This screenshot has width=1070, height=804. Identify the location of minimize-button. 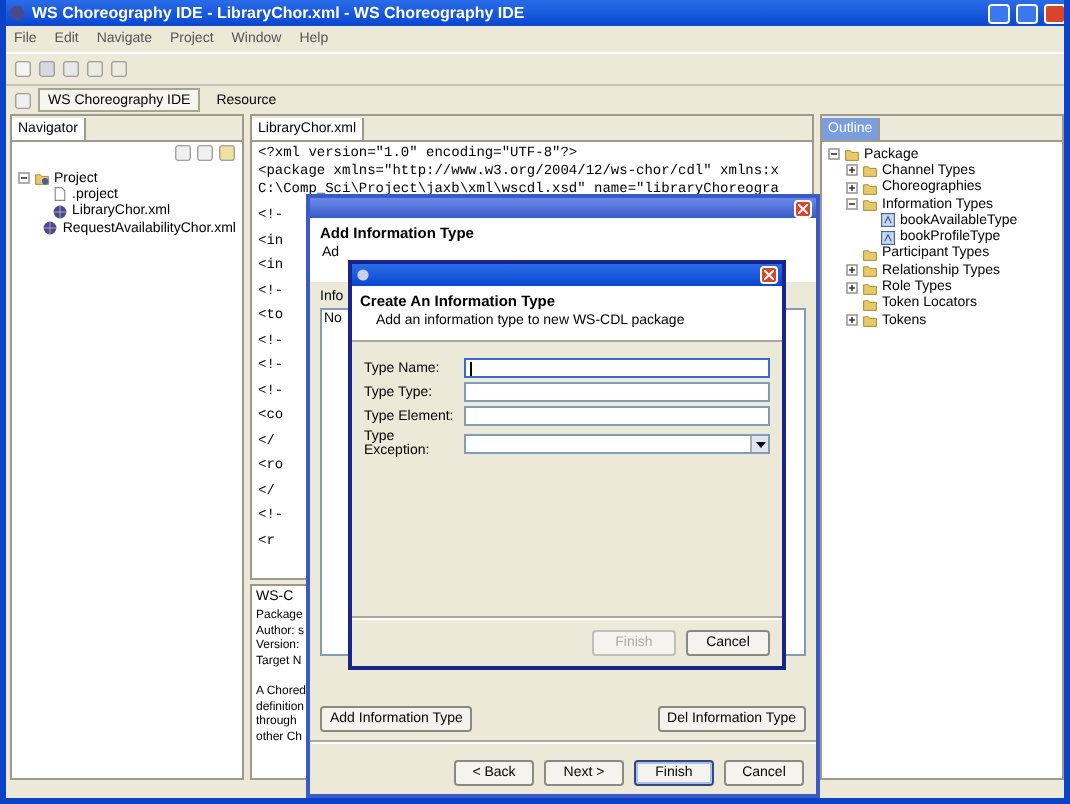
(999, 13).